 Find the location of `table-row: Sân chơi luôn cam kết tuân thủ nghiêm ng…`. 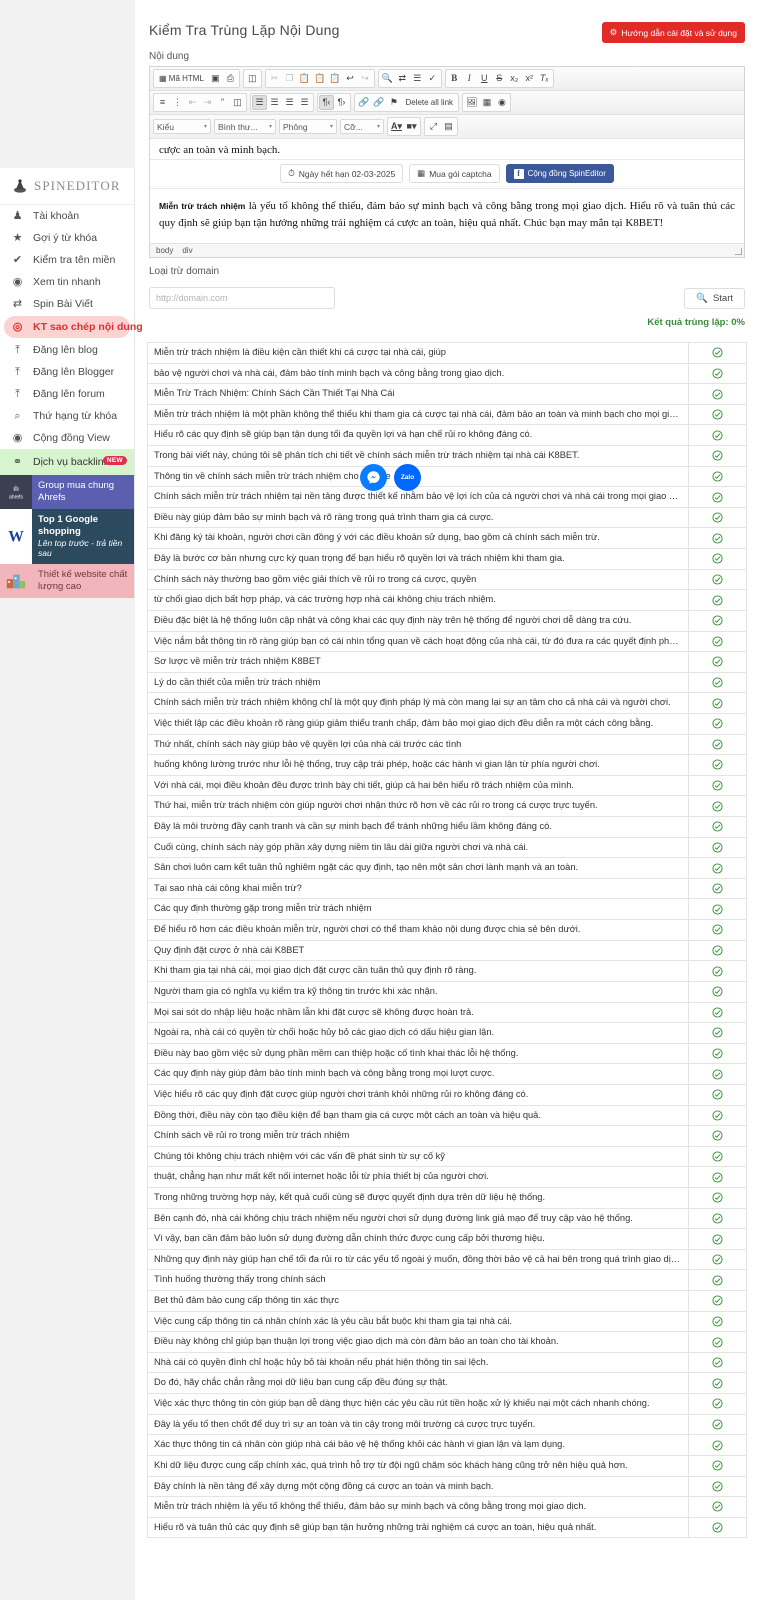

table-row: Sân chơi luôn cam kết tuân thủ nghiêm ng… is located at coordinates (447, 867).